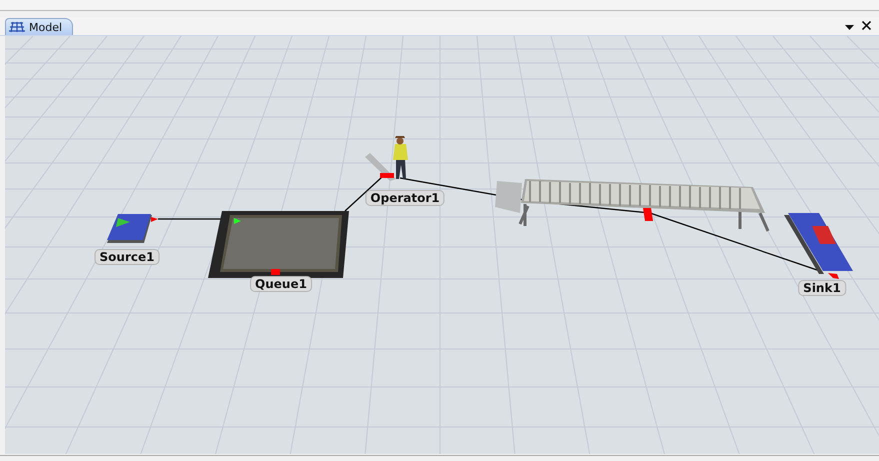  What do you see at coordinates (386, 158) in the screenshot?
I see `worker-figure` at bounding box center [386, 158].